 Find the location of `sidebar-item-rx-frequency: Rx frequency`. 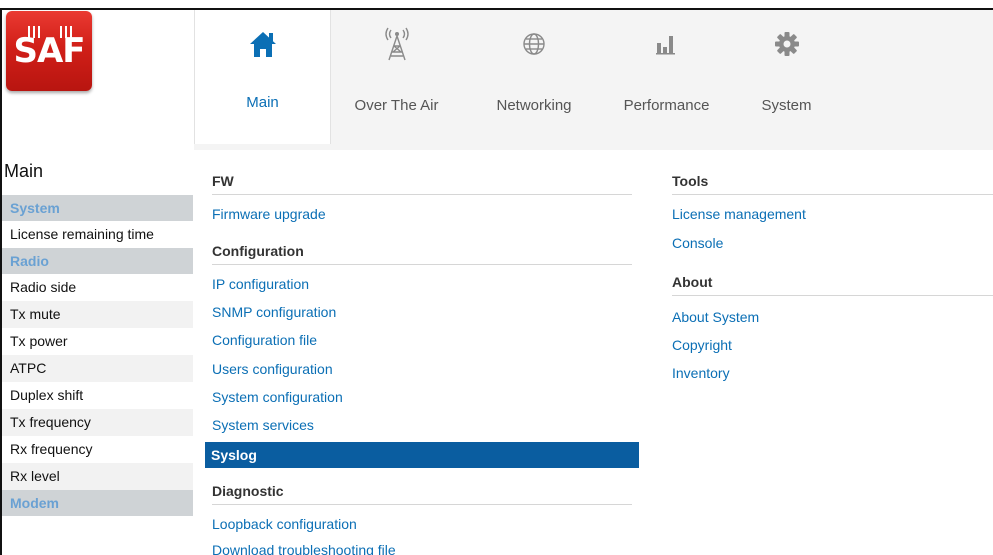

sidebar-item-rx-frequency: Rx frequency is located at coordinates (97, 449).